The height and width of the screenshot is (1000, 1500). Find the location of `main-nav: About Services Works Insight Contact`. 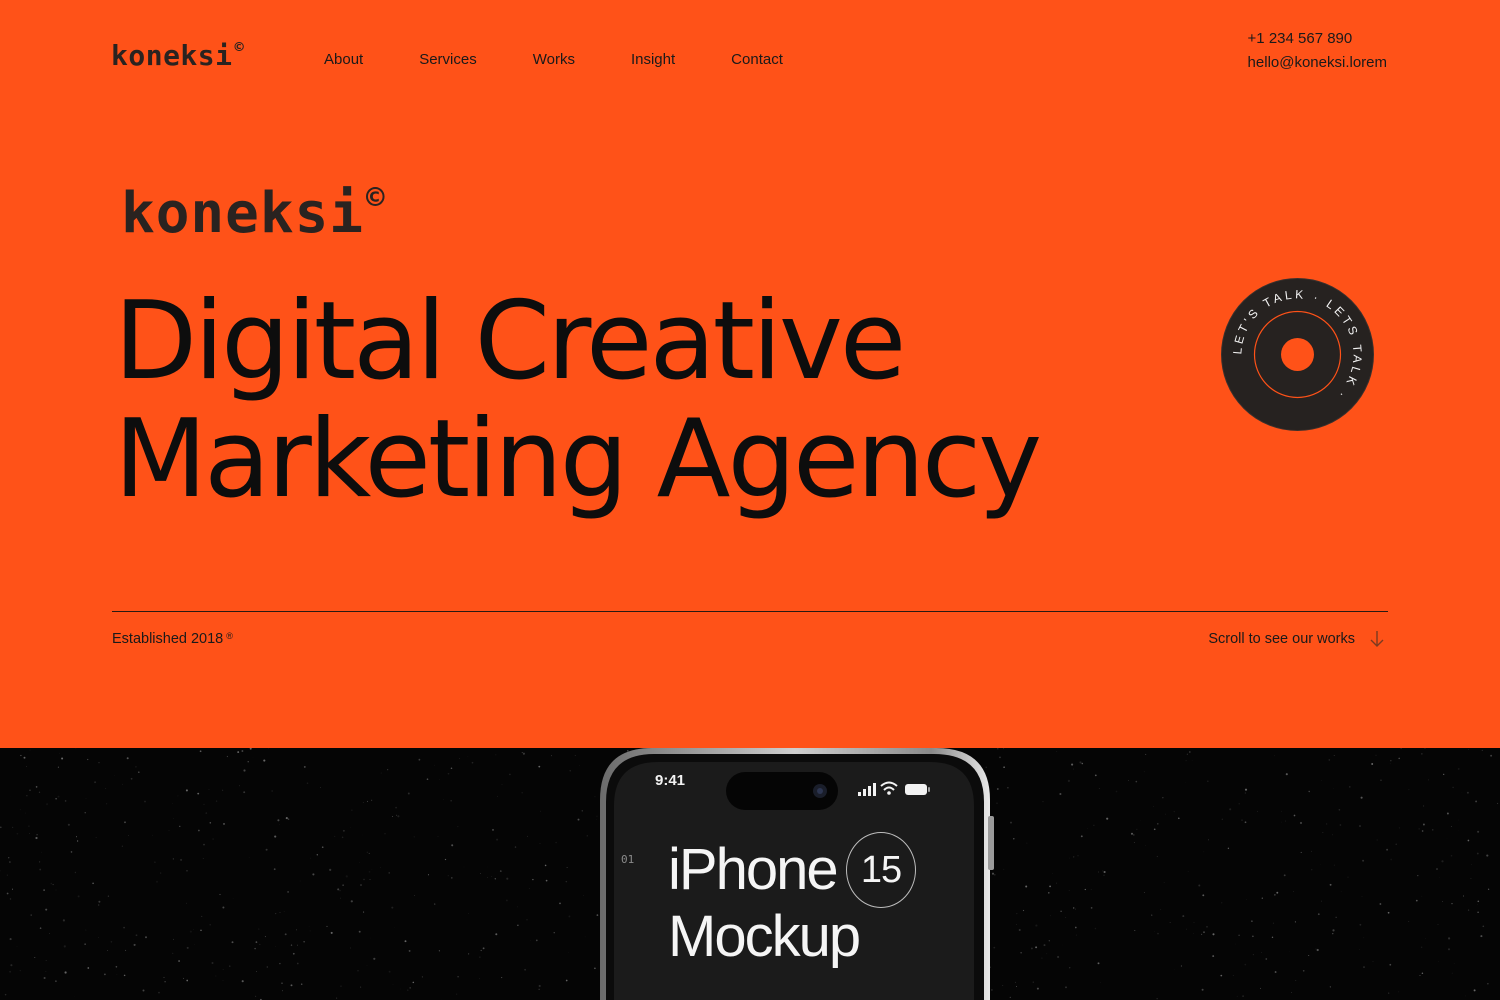

main-nav: About Services Works Insight Contact is located at coordinates (553, 60).